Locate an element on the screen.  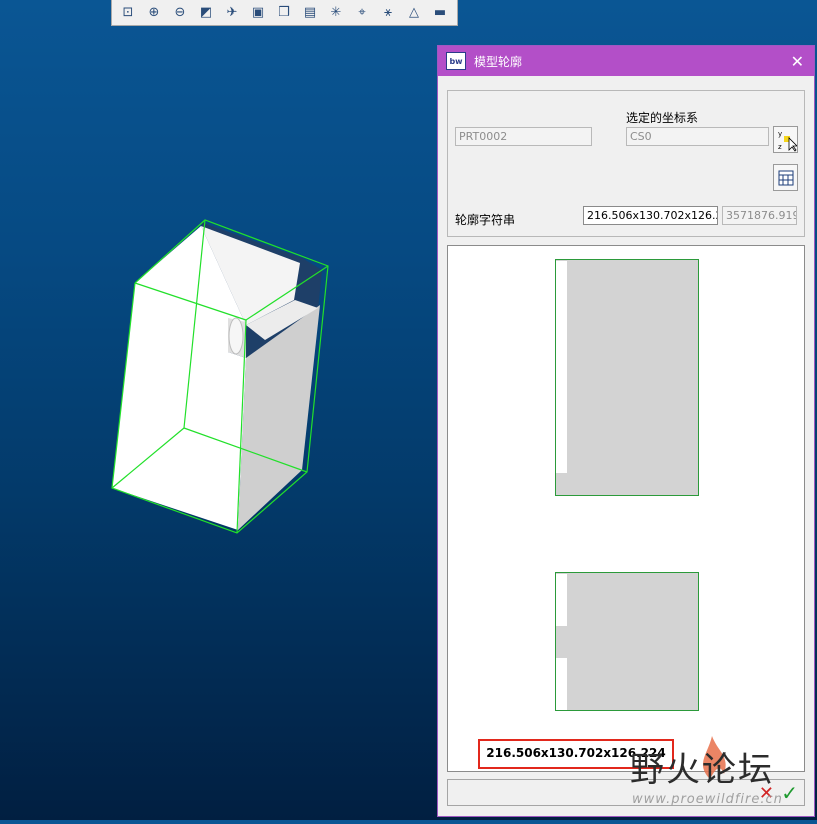
refit-icon: ◩ is located at coordinates (206, 13).